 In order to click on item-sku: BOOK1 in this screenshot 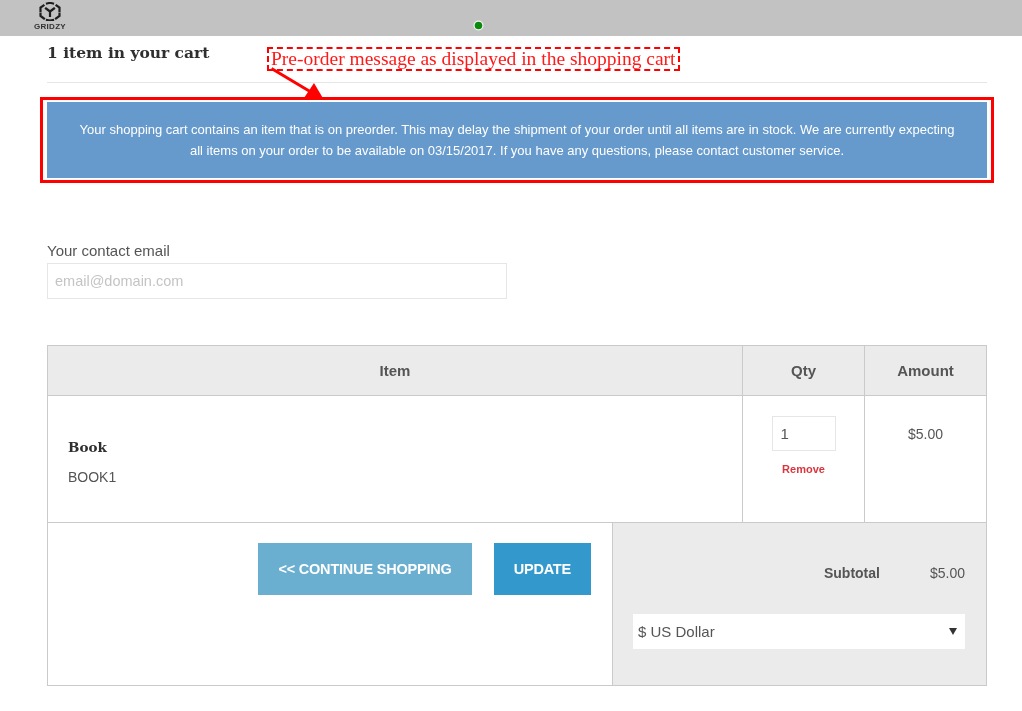, I will do `click(92, 477)`.